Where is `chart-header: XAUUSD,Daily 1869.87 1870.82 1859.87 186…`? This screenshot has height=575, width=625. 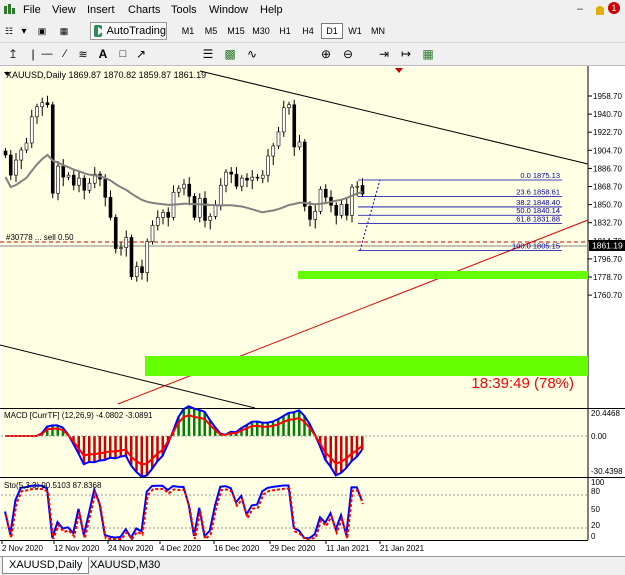
chart-header: XAUUSD,Daily 1869.87 1870.82 1859.87 186… is located at coordinates (106, 75).